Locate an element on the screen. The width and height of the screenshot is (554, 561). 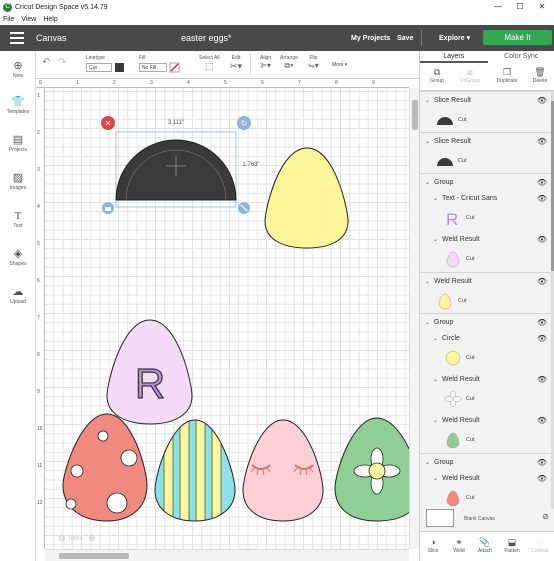
yellow-egg-shape is located at coordinates (306, 198).